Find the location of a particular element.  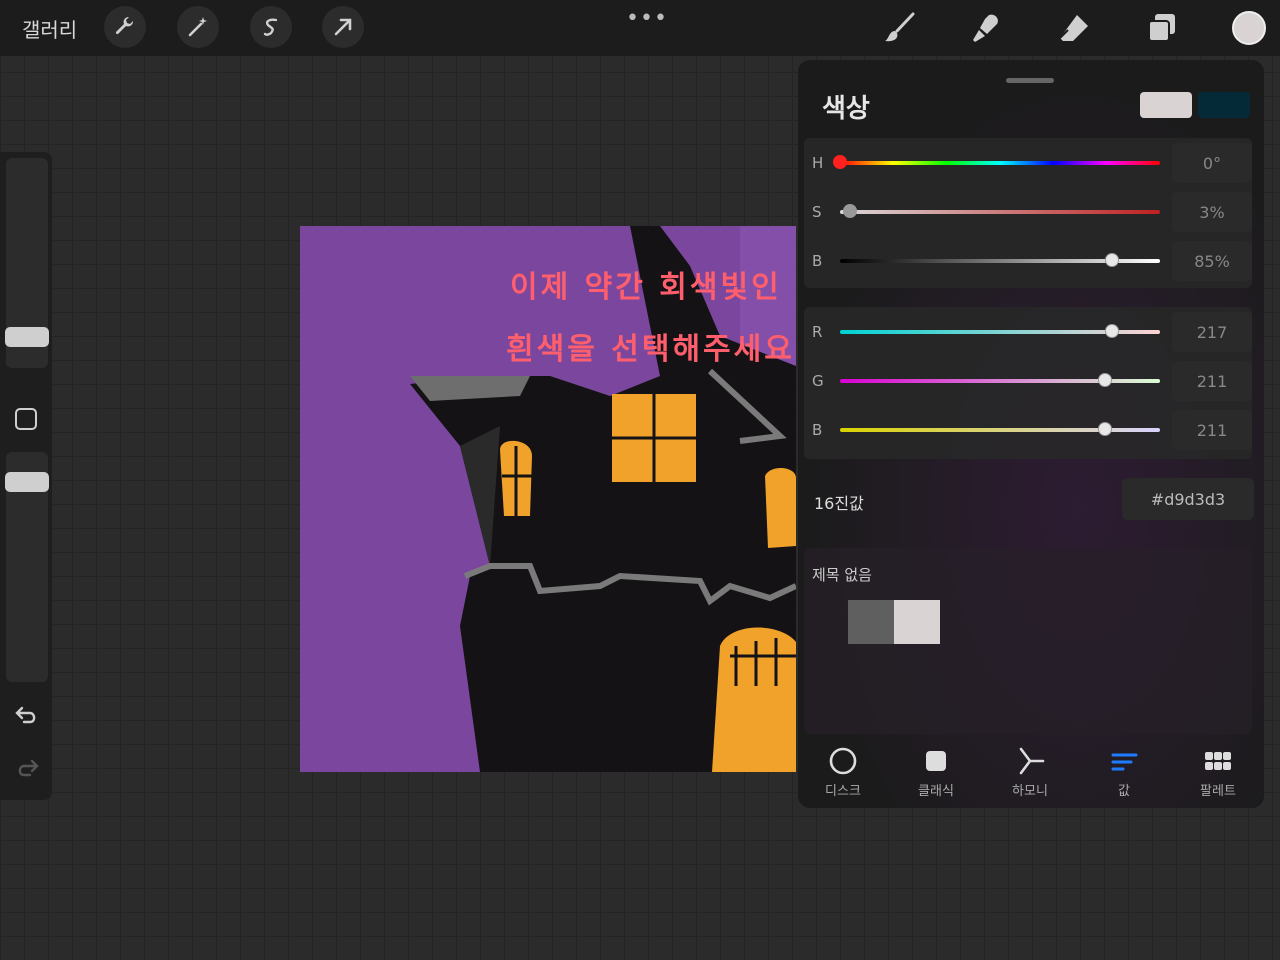

hue-slider is located at coordinates (1000, 163).